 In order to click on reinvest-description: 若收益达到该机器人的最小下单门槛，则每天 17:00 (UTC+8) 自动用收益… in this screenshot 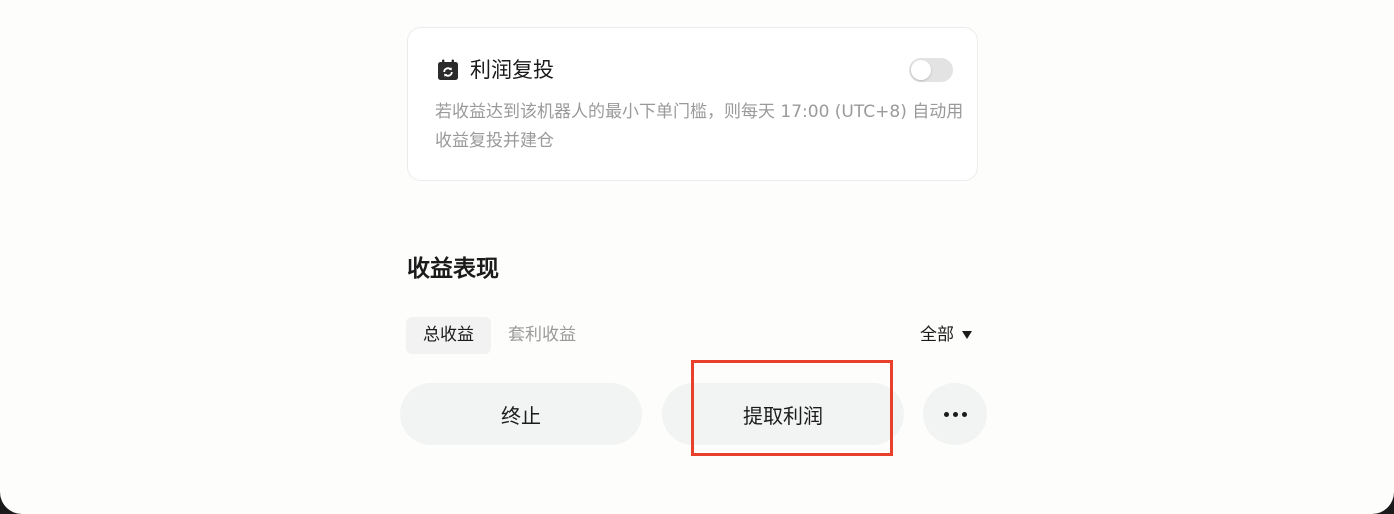, I will do `click(699, 126)`.